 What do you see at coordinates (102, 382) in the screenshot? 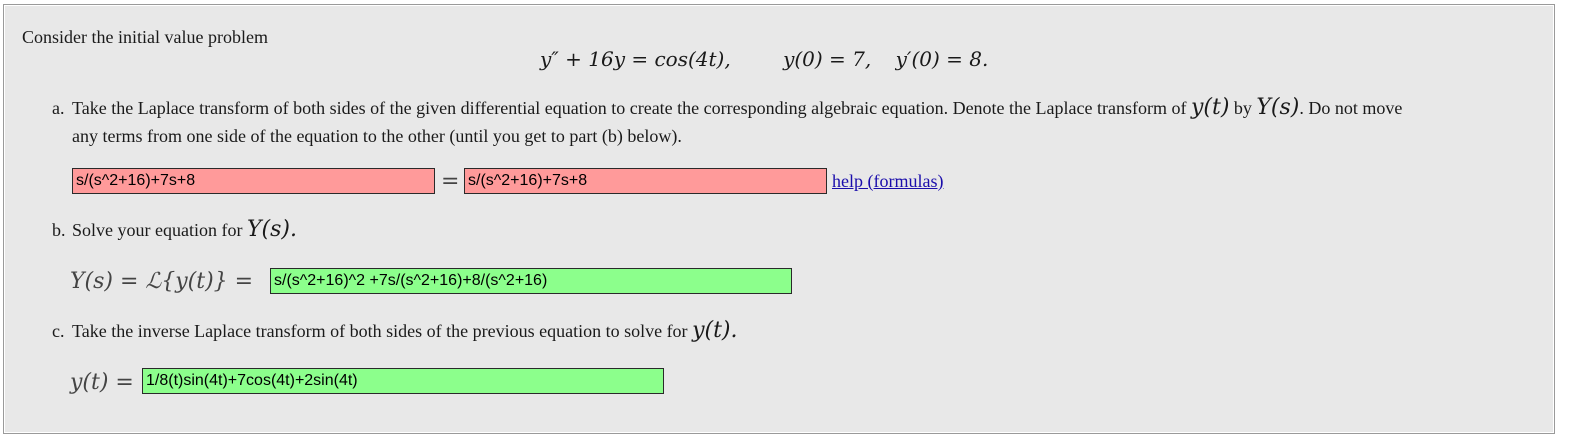
I see `part-c-y-expression: y(t) =` at bounding box center [102, 382].